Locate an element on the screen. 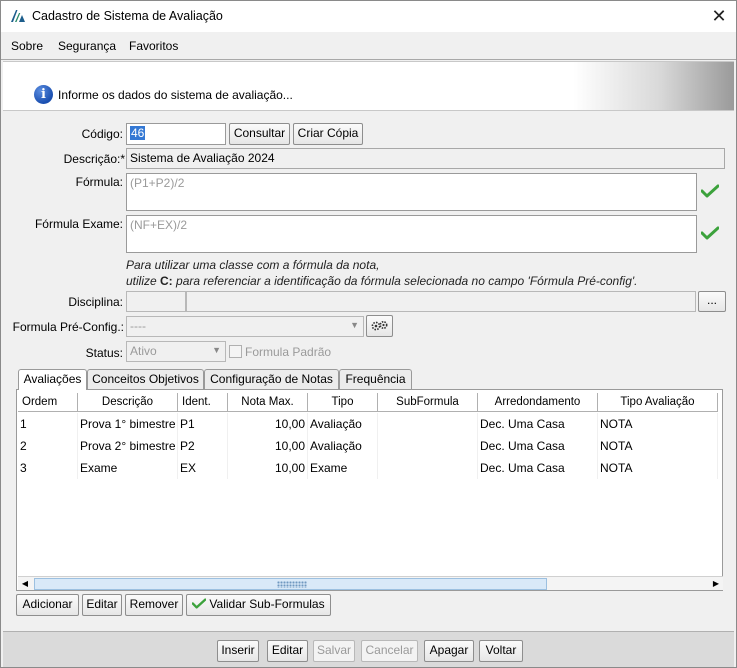 The height and width of the screenshot is (668, 737). tab-conceitos-objetivos: Conceitos Objetivos is located at coordinates (145, 379).